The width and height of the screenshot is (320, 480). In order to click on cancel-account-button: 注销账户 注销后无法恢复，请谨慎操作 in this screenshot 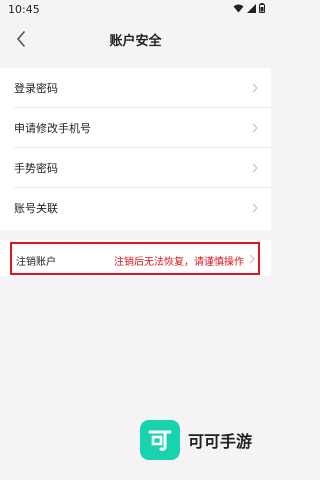, I will do `click(135, 258)`.